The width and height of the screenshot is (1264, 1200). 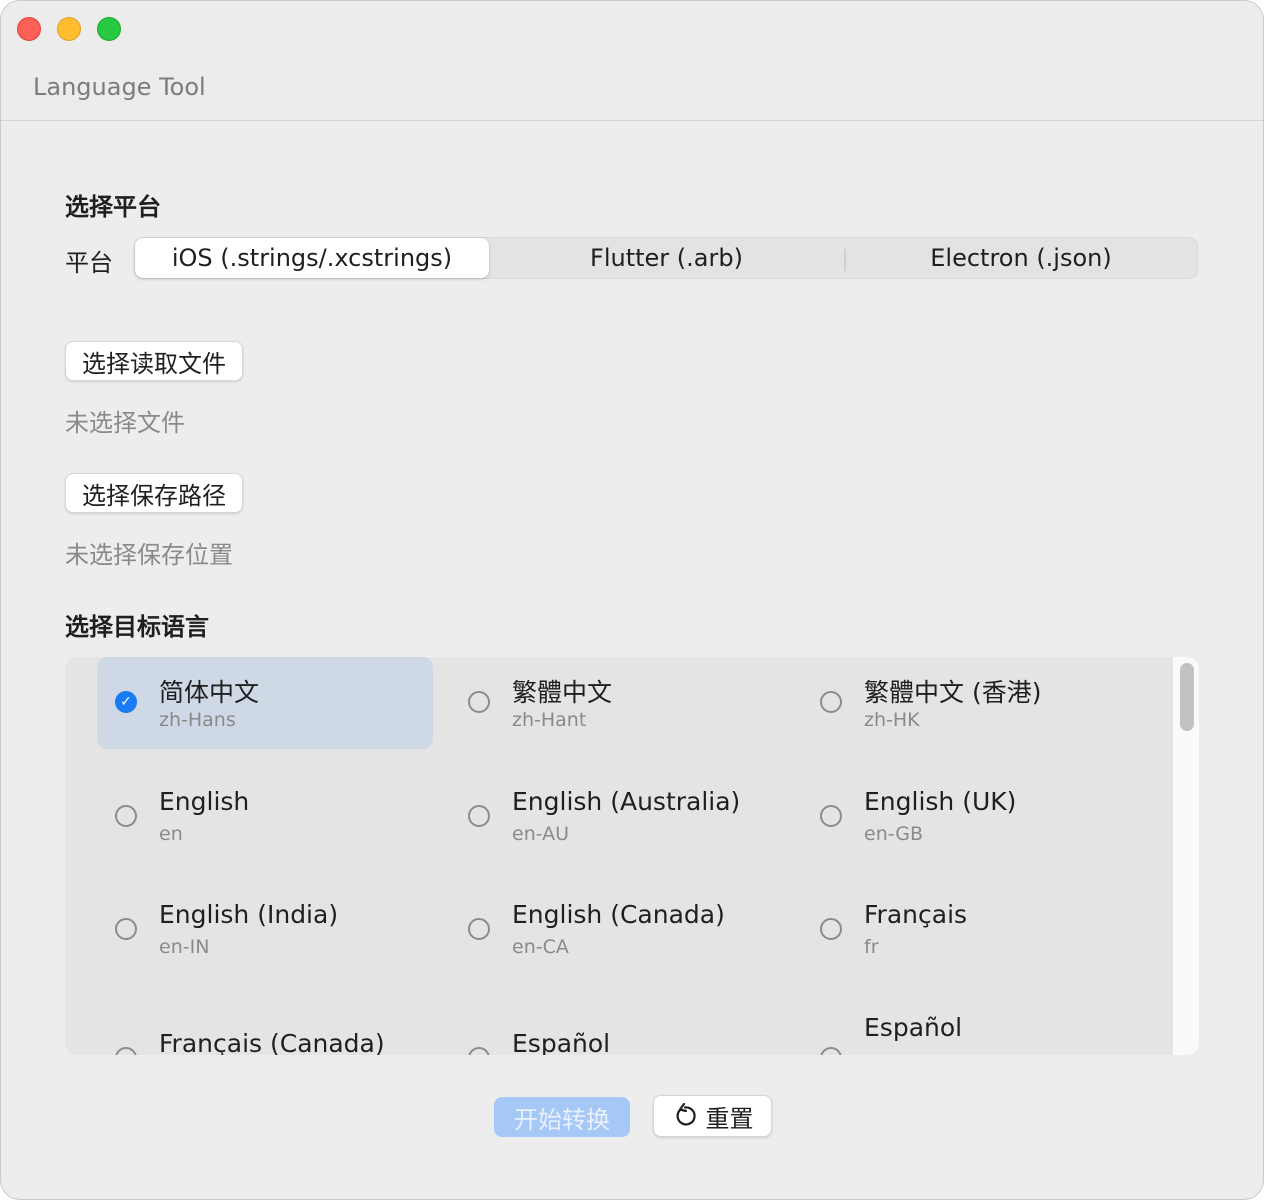 What do you see at coordinates (249, 914) in the screenshot?
I see `language-name: English (India)` at bounding box center [249, 914].